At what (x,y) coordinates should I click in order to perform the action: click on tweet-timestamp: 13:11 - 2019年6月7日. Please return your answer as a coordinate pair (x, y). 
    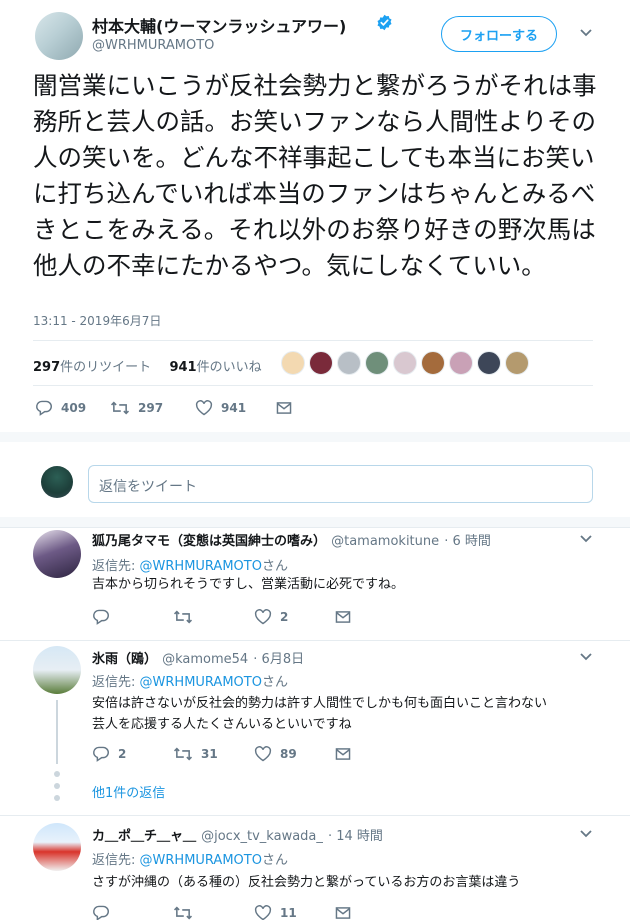
    Looking at the image, I should click on (97, 320).